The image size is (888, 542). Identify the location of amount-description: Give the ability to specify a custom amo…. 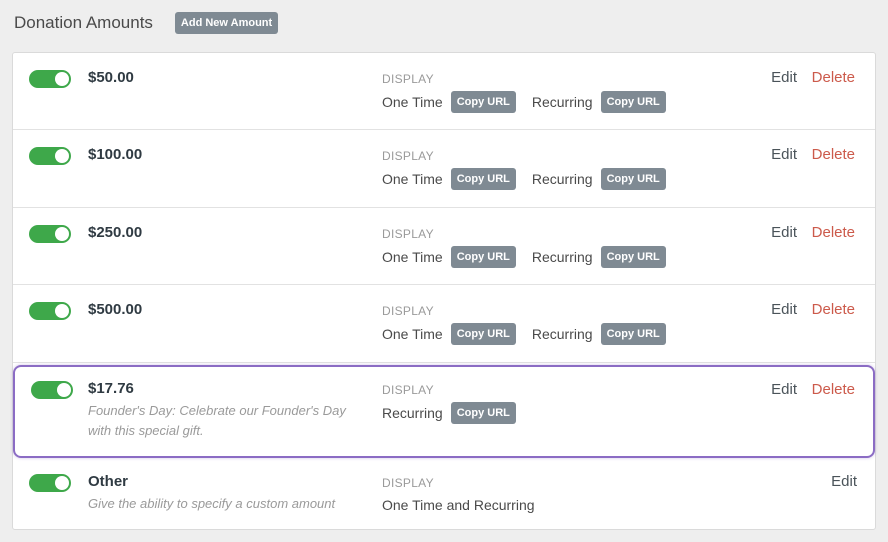
(212, 503).